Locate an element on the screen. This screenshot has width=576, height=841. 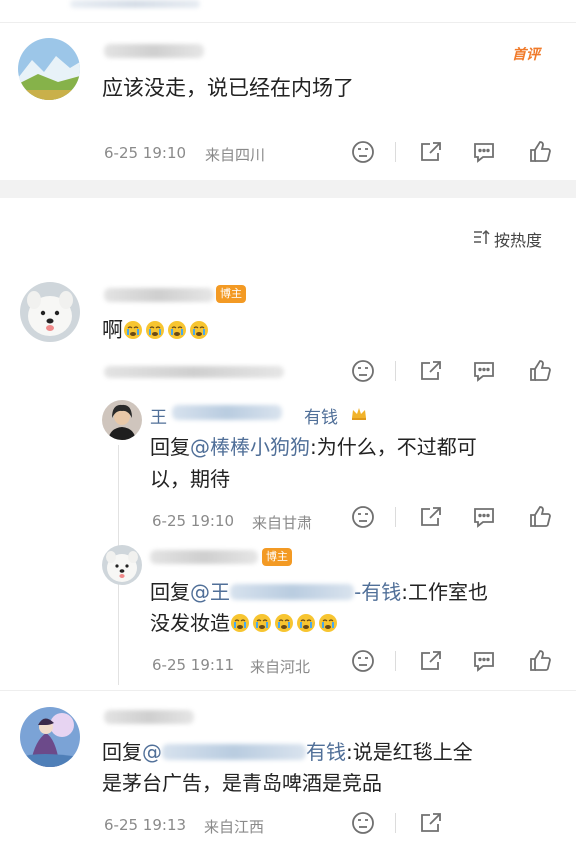
reply-text-line2-content: 没发妆造 is located at coordinates (190, 623).